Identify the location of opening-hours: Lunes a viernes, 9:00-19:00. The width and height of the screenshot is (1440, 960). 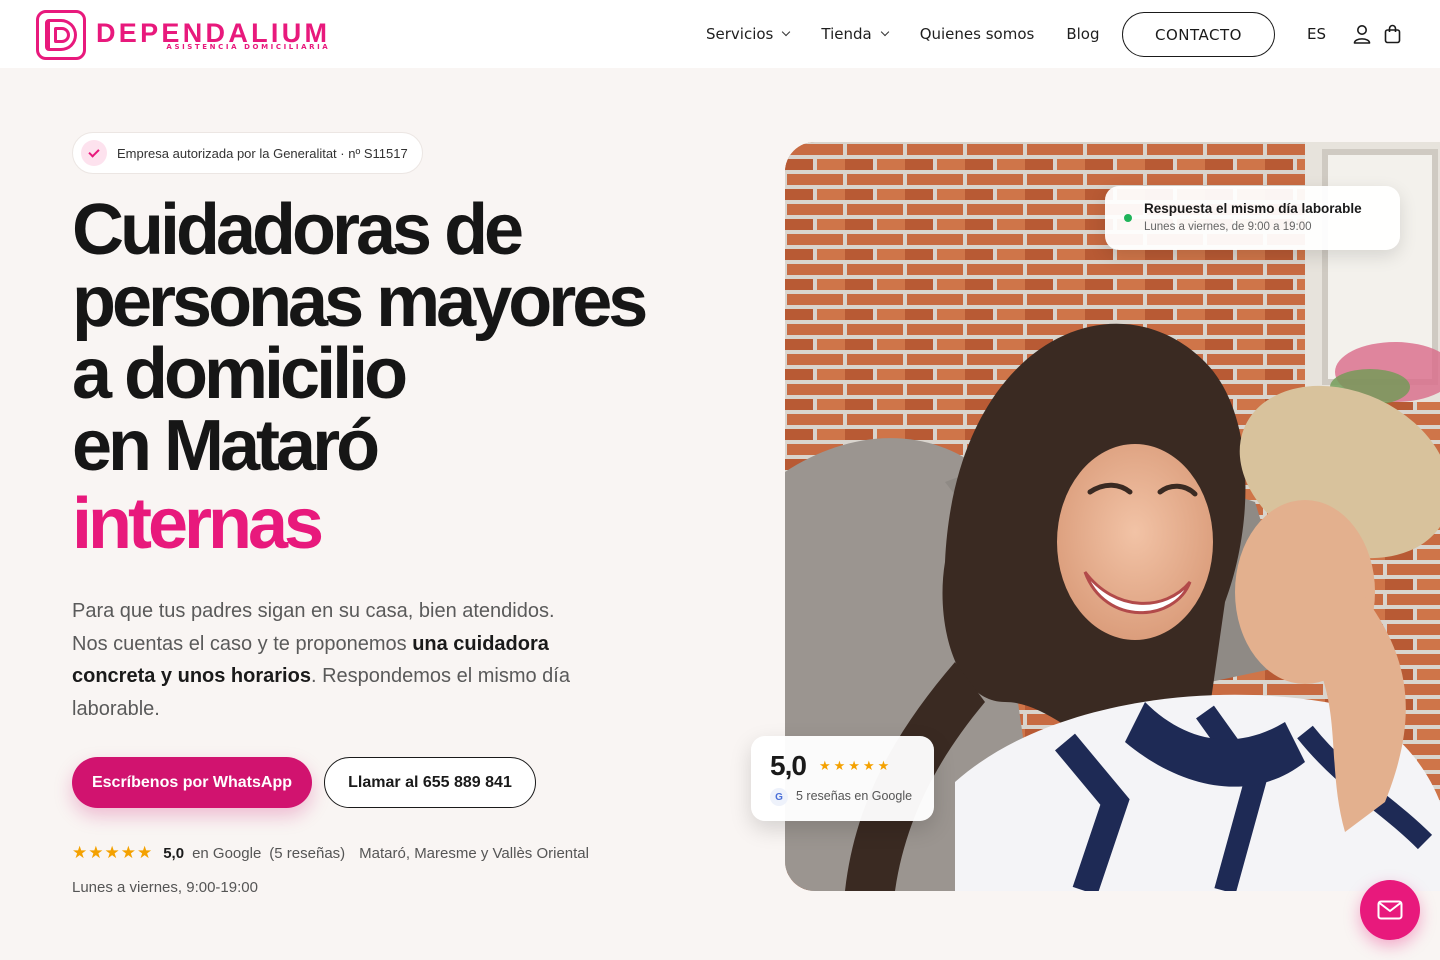
(165, 887).